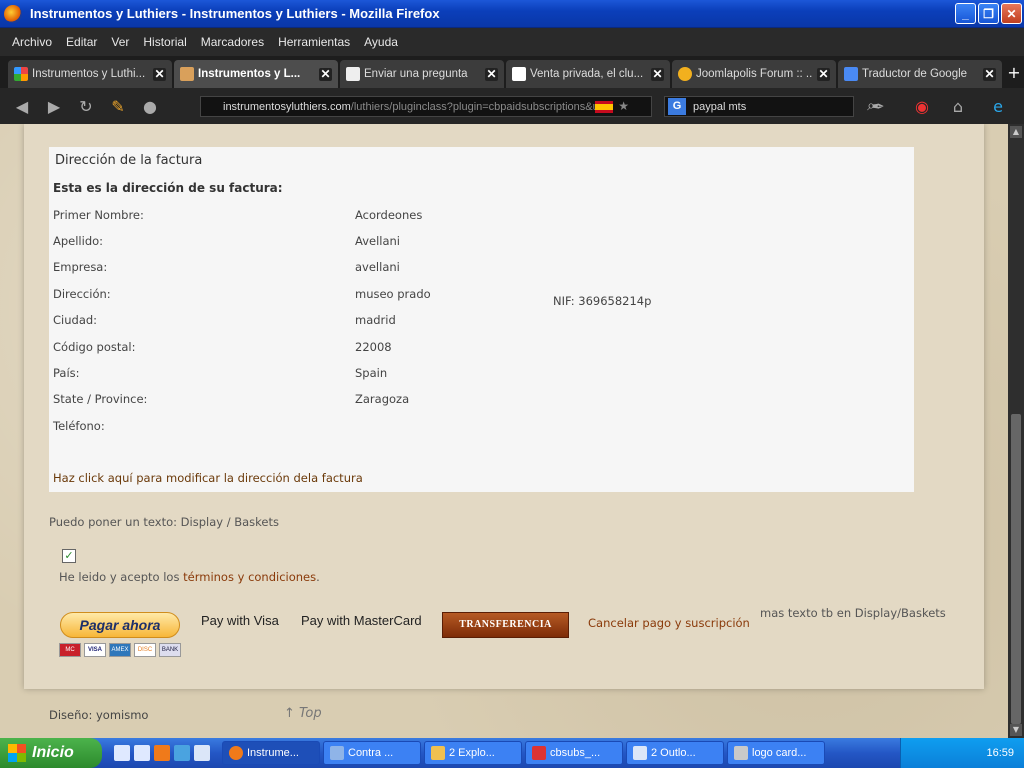 The height and width of the screenshot is (768, 1024). What do you see at coordinates (94, 347) in the screenshot?
I see `field-label-postal-code: Código postal:` at bounding box center [94, 347].